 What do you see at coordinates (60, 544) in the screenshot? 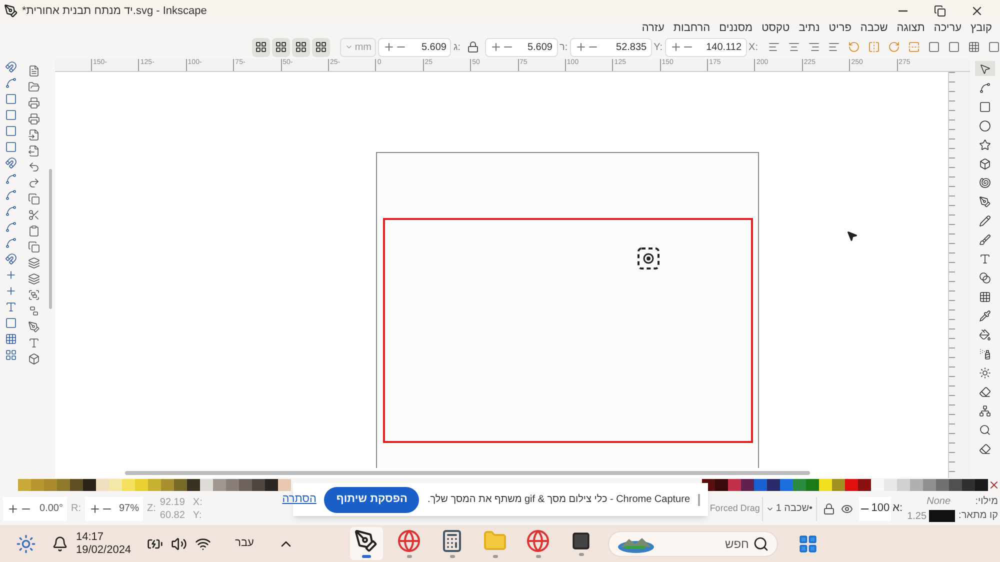
I see `bell-icon` at bounding box center [60, 544].